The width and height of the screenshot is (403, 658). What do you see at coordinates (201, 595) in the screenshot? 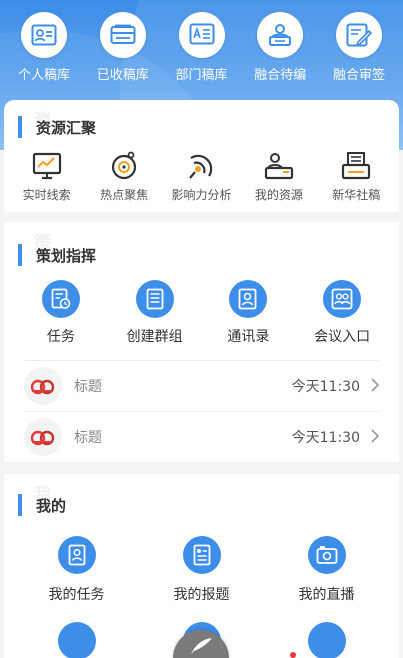
I see `mine-label: 我的报题` at bounding box center [201, 595].